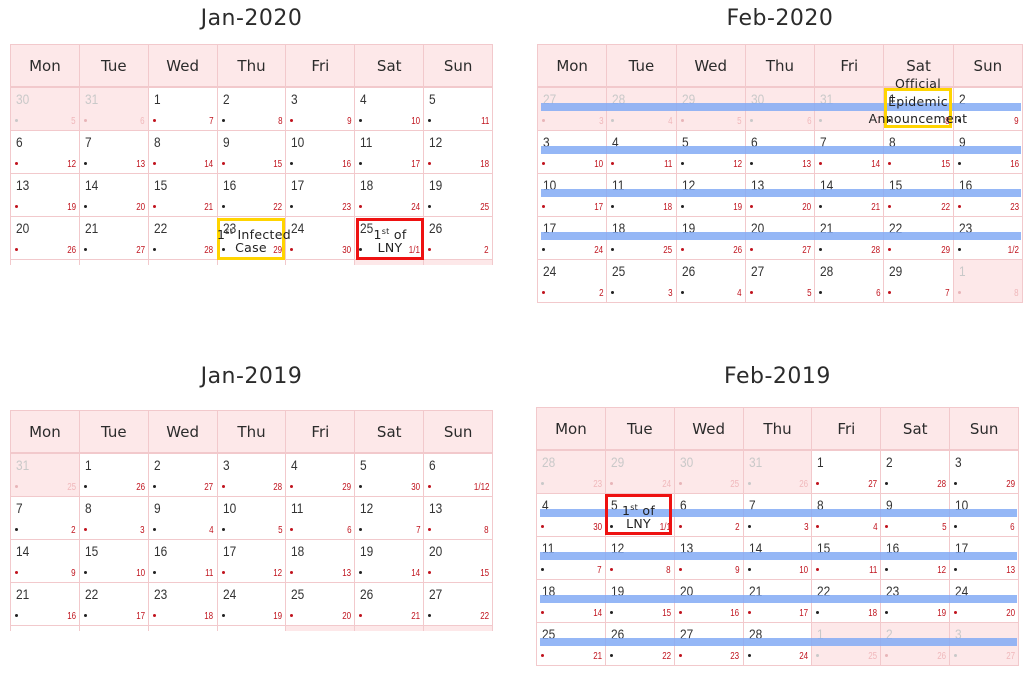 Image resolution: width=1033 pixels, height=692 pixels. What do you see at coordinates (390, 604) in the screenshot?
I see `day-cell: 26 21` at bounding box center [390, 604].